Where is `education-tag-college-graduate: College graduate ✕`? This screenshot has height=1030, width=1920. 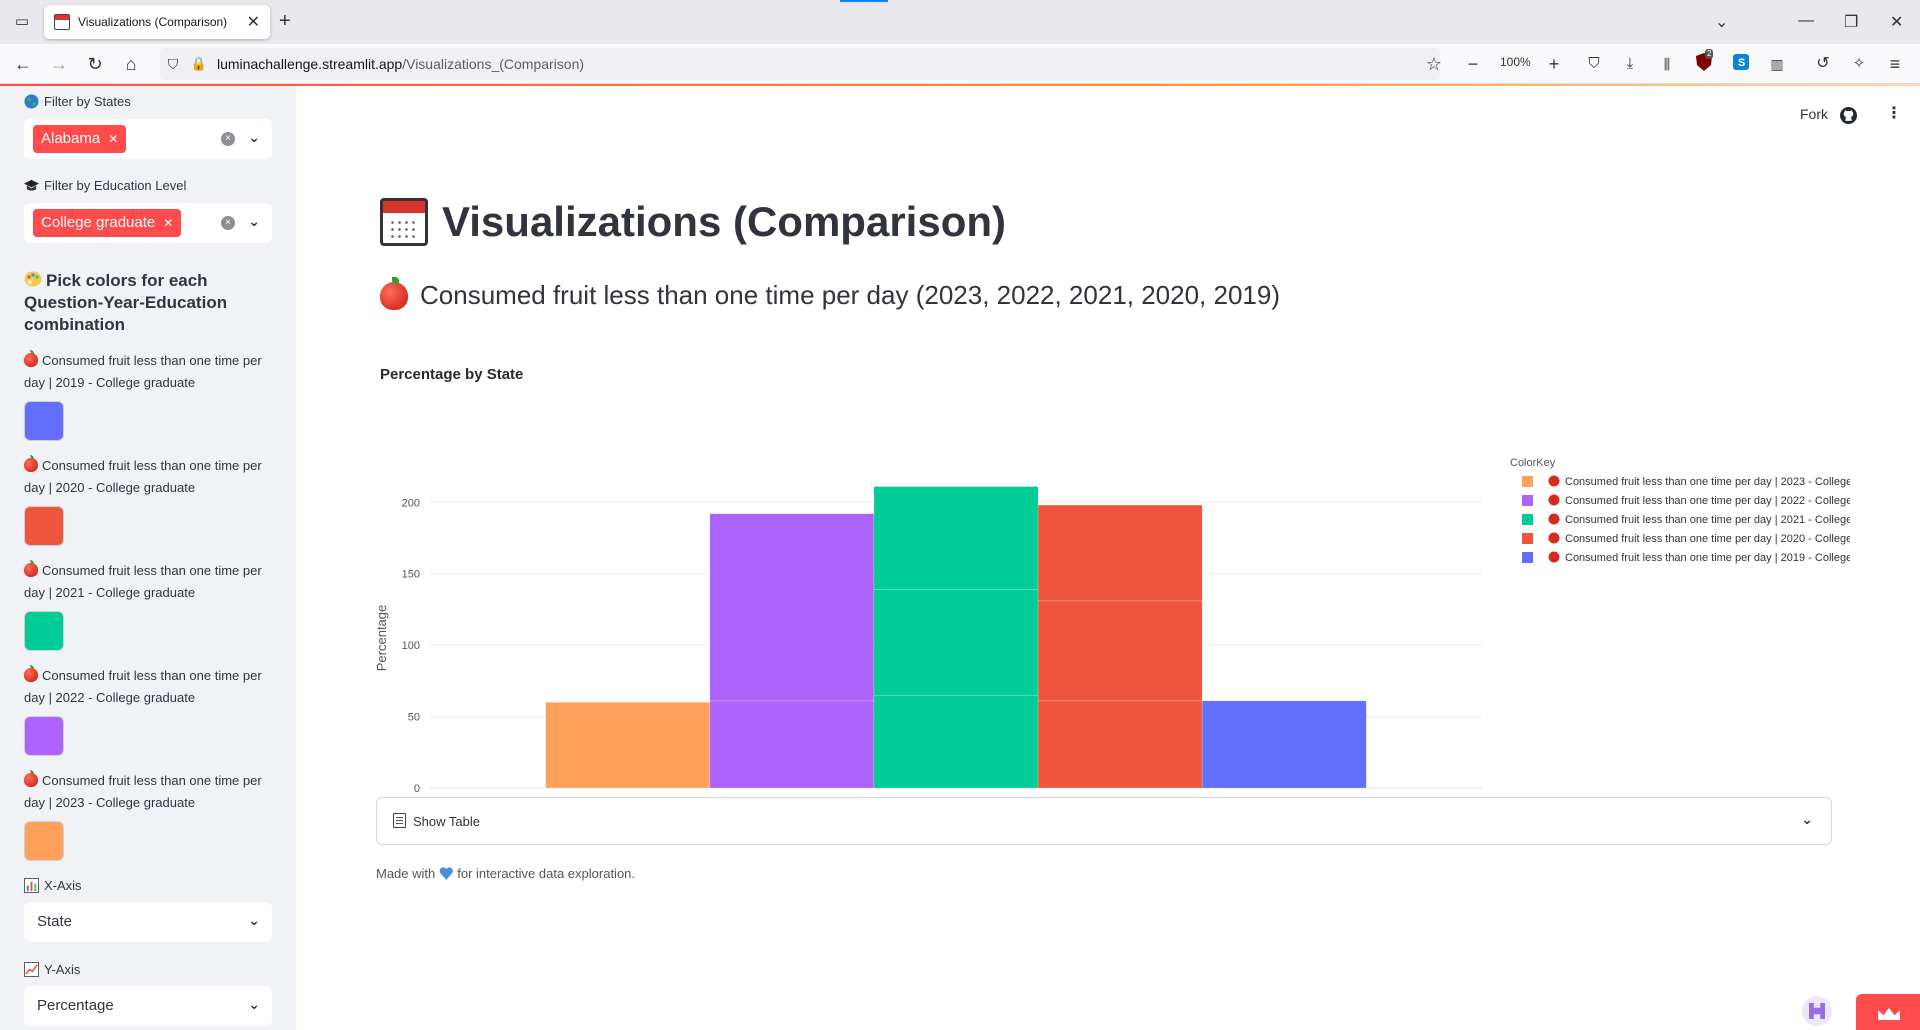
education-tag-college-graduate: College graduate ✕ is located at coordinates (107, 223).